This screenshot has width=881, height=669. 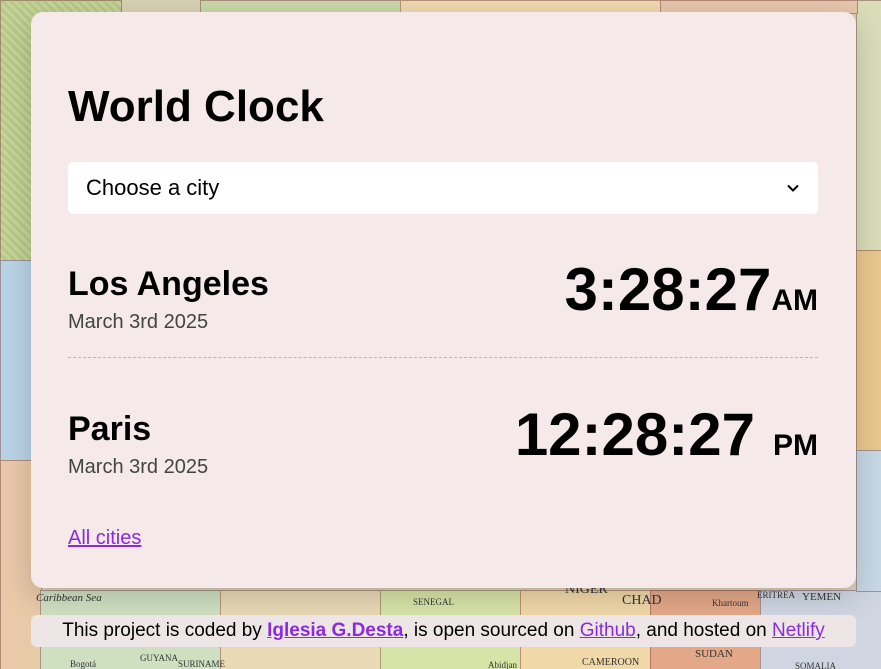 I want to click on footer-text-middle2: , and hosted on, so click(x=703, y=630).